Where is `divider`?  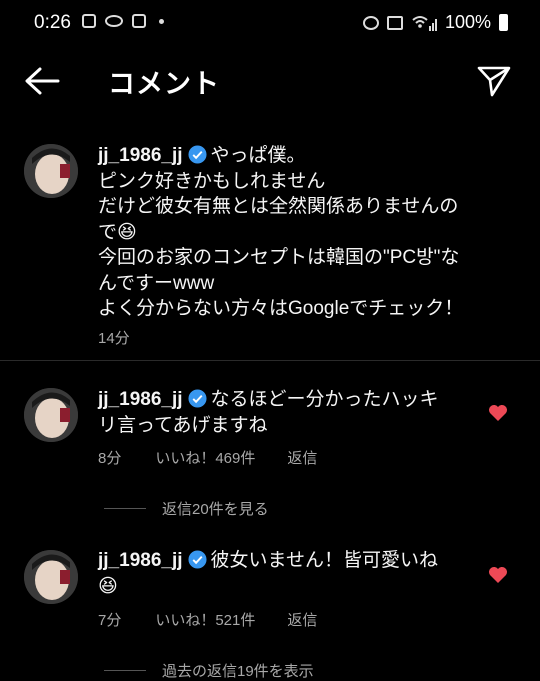 divider is located at coordinates (270, 360).